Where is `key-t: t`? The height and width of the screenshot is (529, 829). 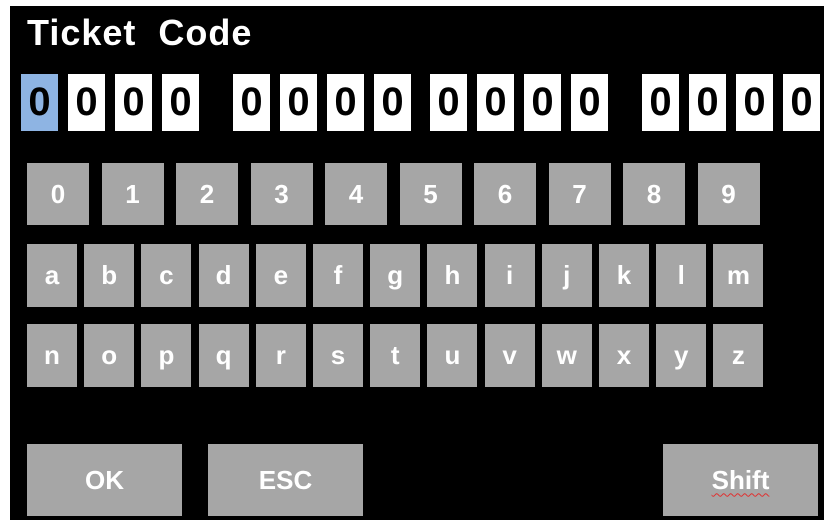 key-t: t is located at coordinates (395, 355).